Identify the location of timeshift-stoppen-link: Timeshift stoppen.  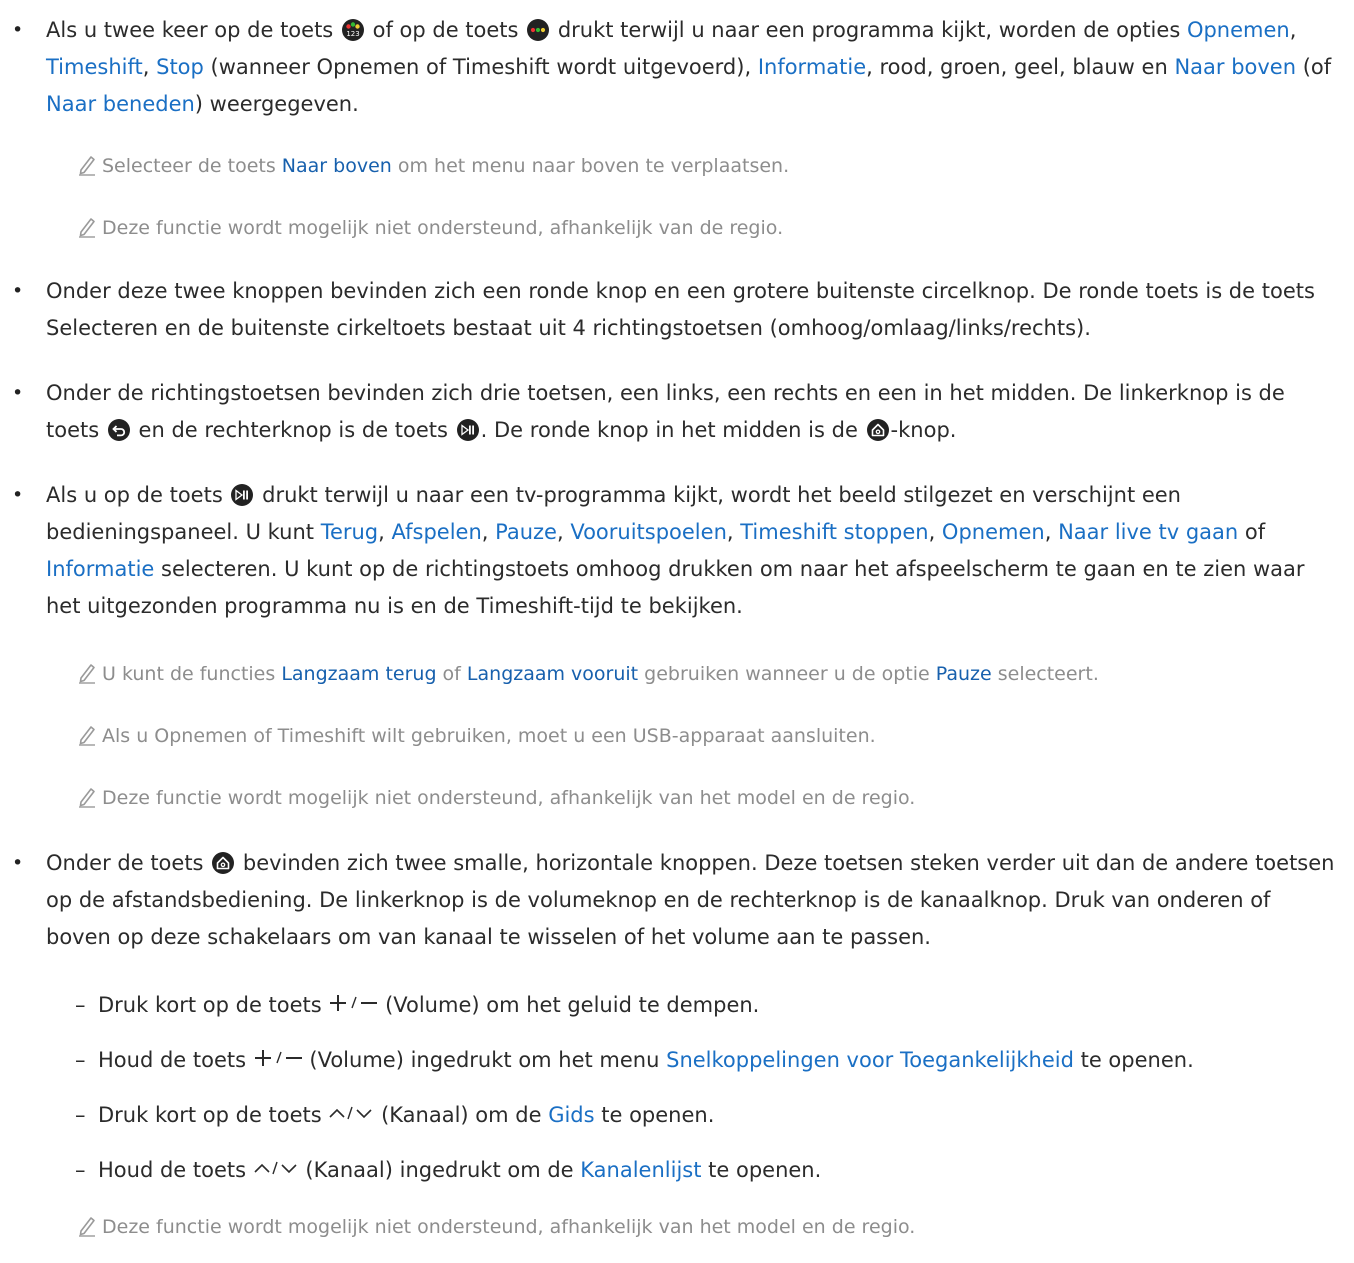
(834, 532).